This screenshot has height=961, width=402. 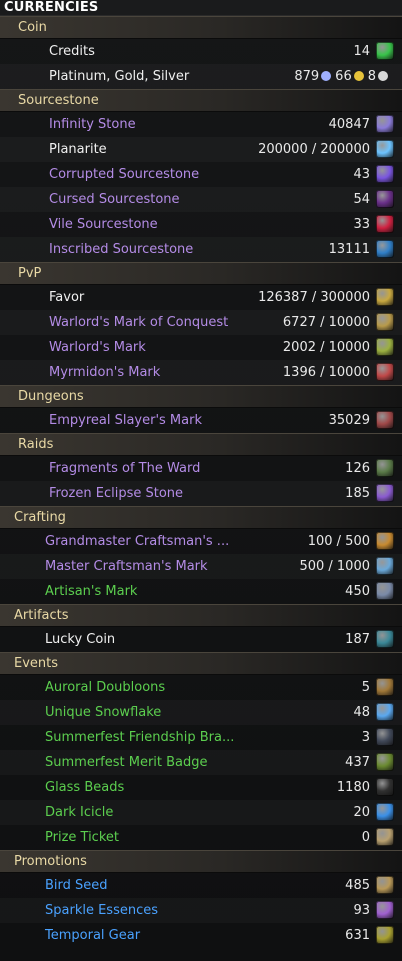 I want to click on master-mark-icon, so click(x=385, y=566).